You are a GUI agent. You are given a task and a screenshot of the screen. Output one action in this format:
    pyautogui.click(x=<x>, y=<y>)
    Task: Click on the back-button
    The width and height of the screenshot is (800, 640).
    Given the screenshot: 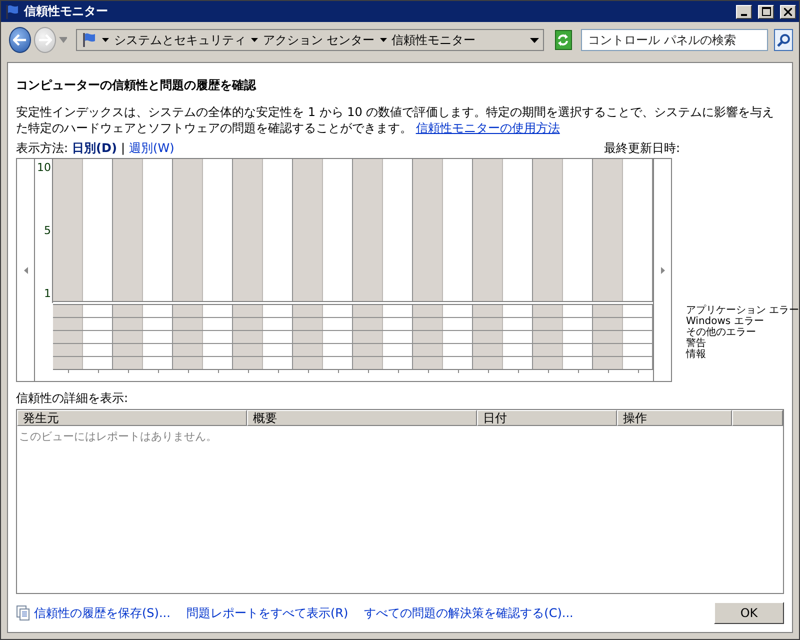 What is the action you would take?
    pyautogui.click(x=20, y=40)
    